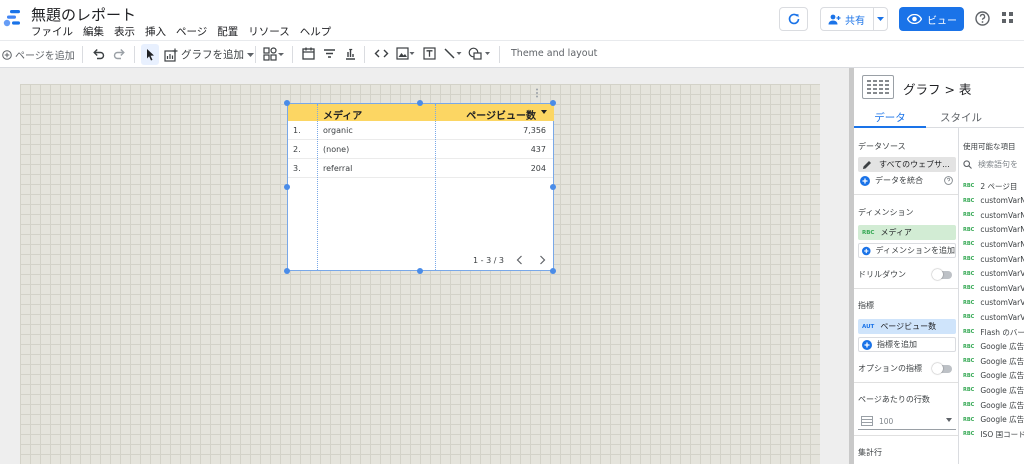 The height and width of the screenshot is (464, 1024). Describe the element at coordinates (1002, 434) in the screenshot. I see `field-label: ISO 国コード` at that location.